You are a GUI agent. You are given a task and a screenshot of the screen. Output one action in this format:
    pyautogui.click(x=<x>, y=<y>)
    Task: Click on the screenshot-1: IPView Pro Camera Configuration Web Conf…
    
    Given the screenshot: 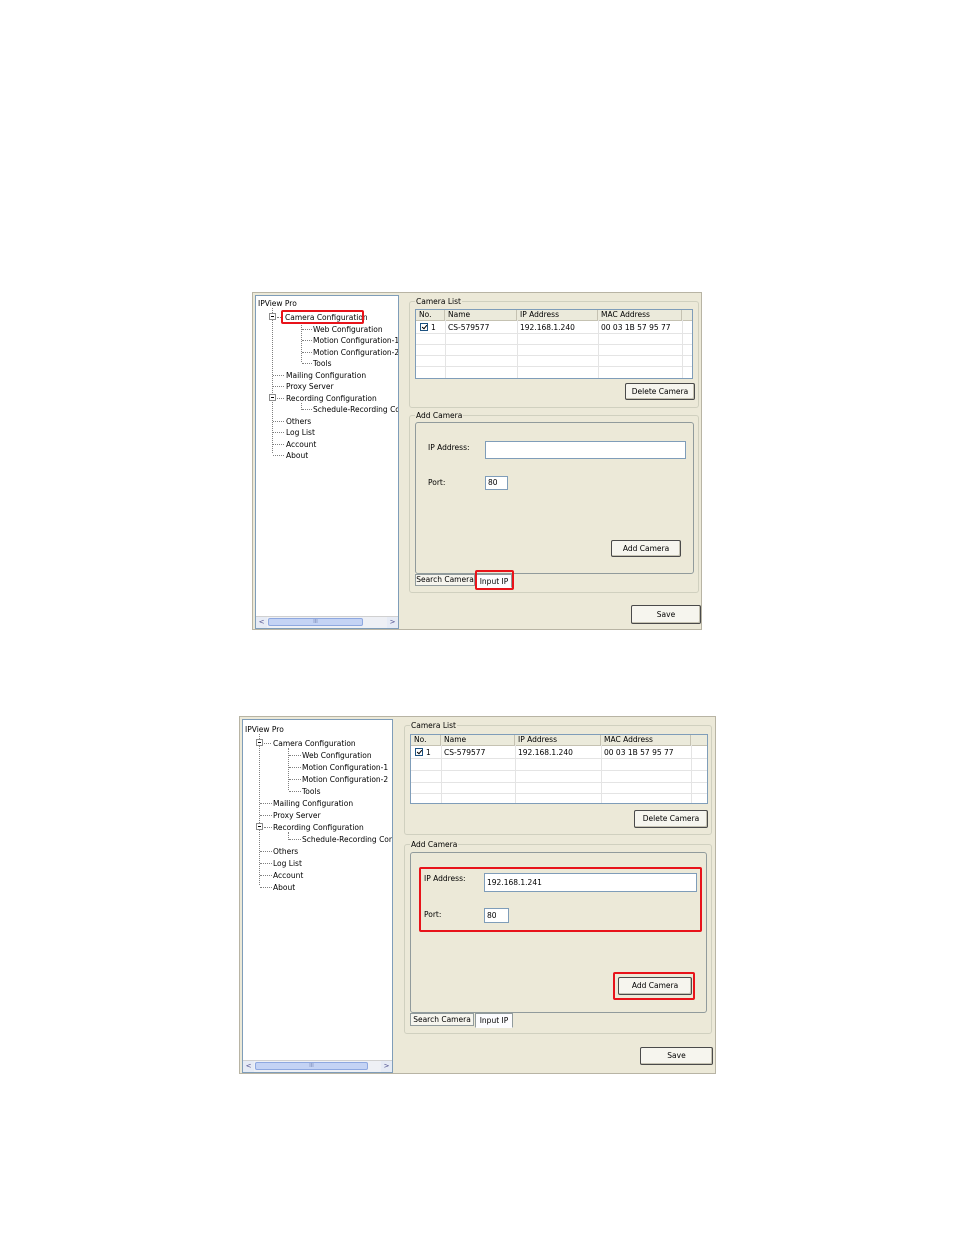 What is the action you would take?
    pyautogui.click(x=477, y=461)
    